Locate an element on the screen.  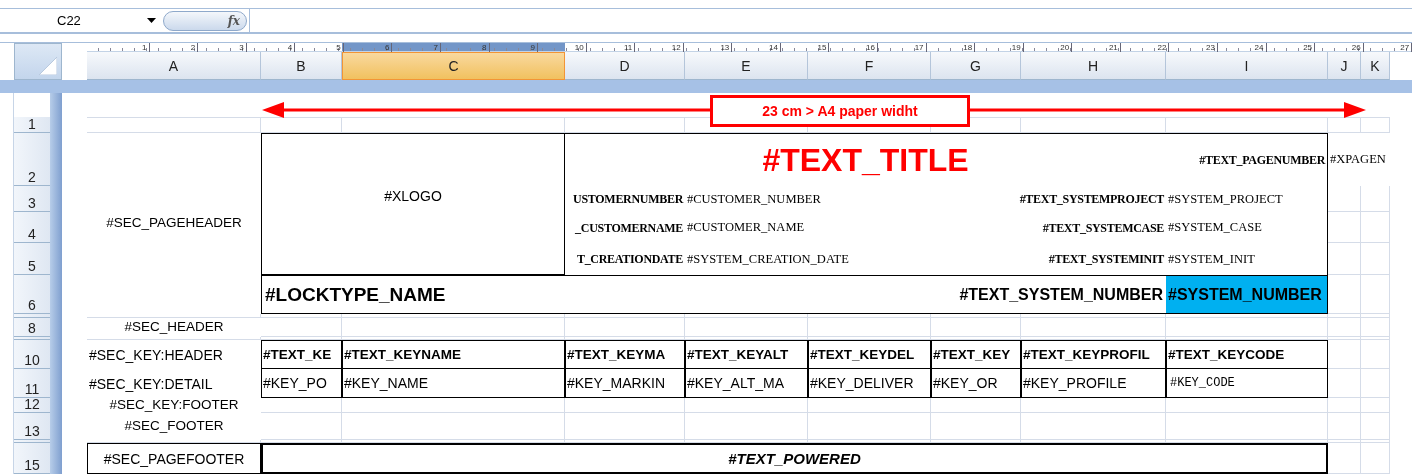
field-label: #TEXT_SYSTEMPROJECT is located at coordinates (1048, 199).